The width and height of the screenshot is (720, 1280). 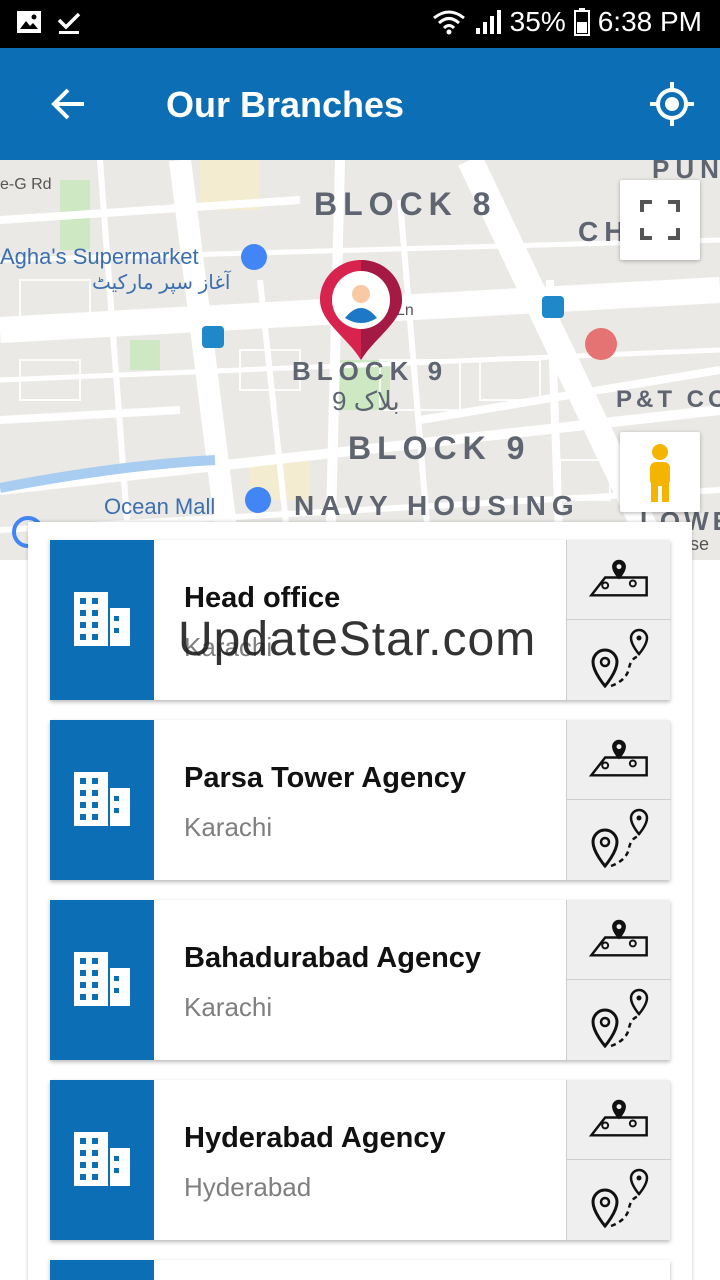 I want to click on branch-name: Hyderabad Agency, so click(x=315, y=1138).